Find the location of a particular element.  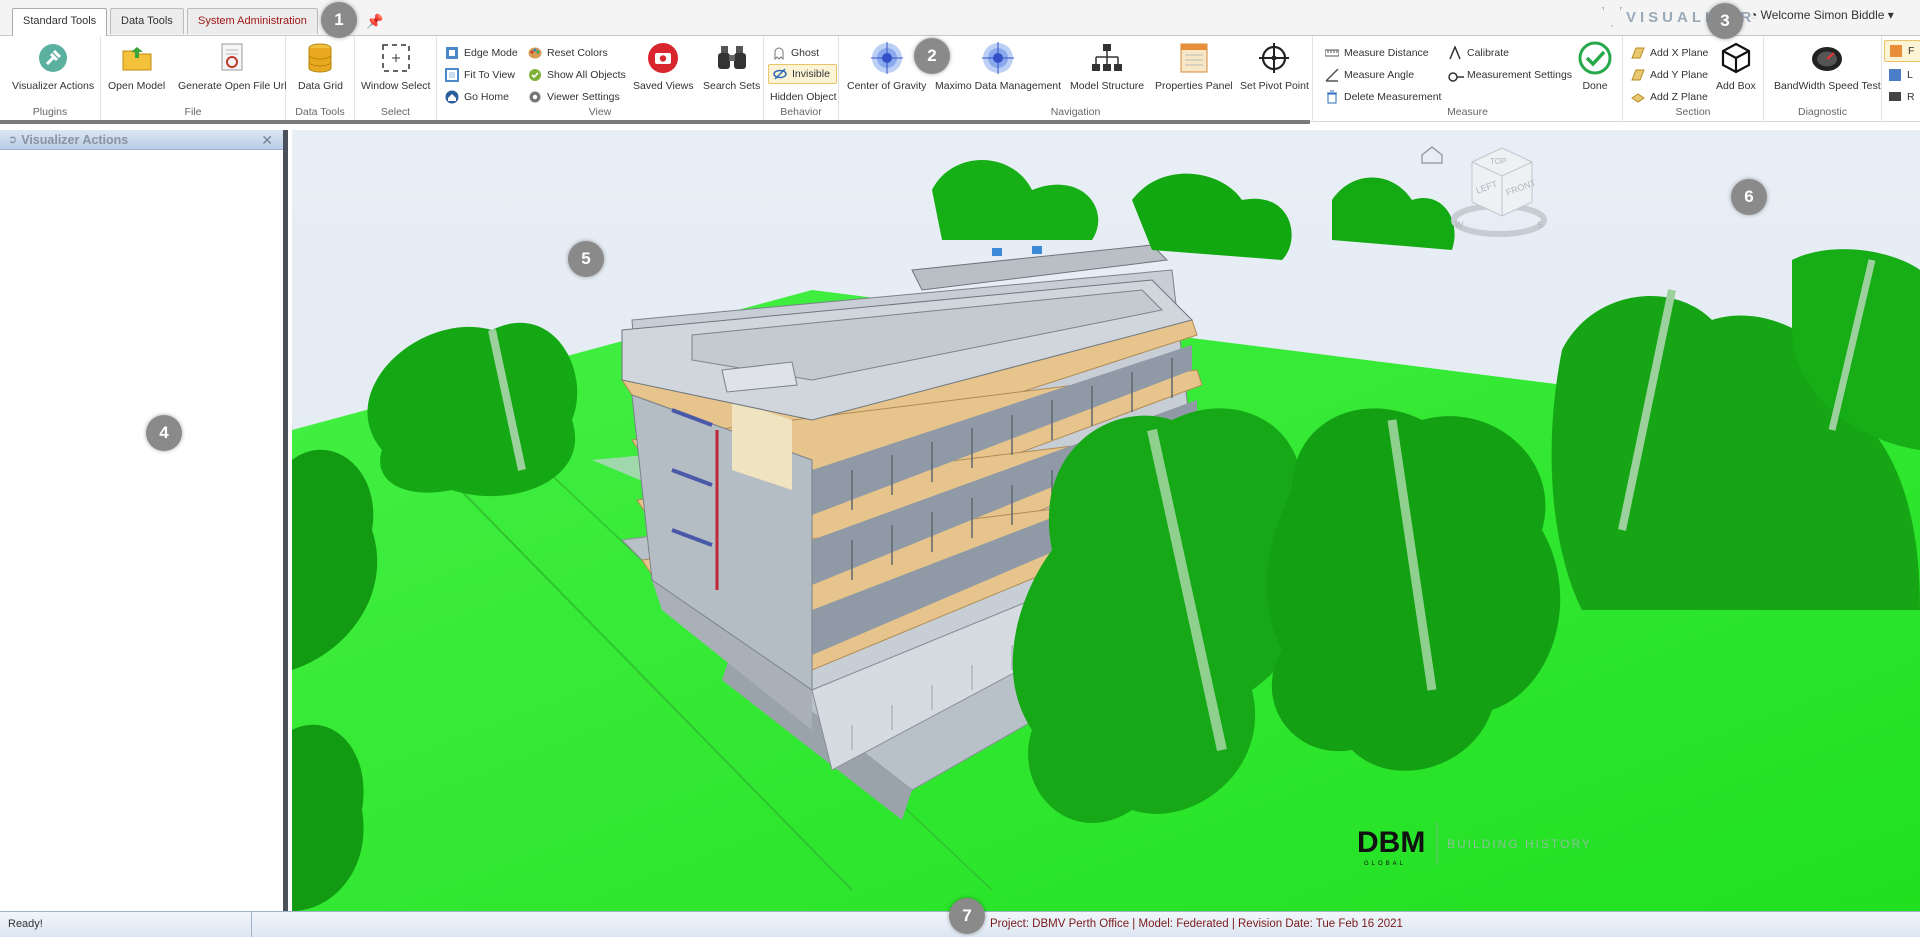

speedometer-icon is located at coordinates (1827, 58).